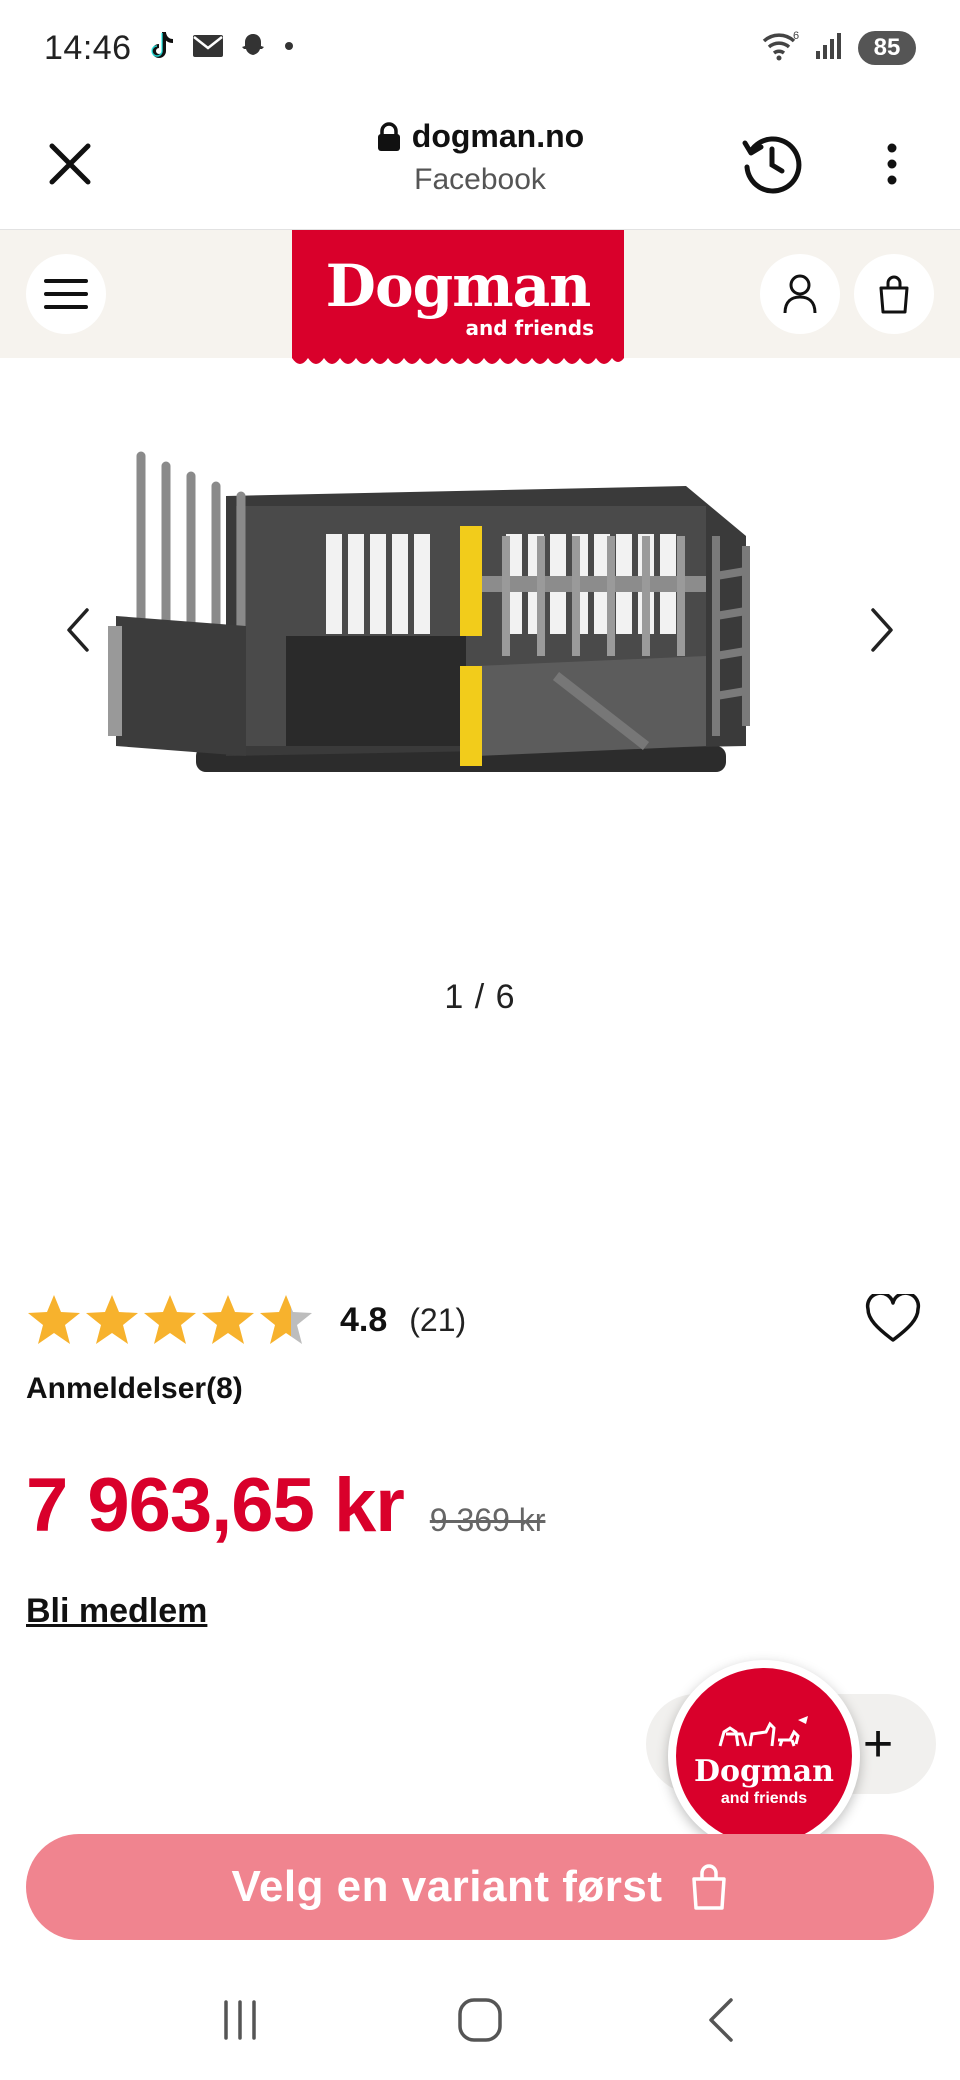 This screenshot has width=960, height=2080. I want to click on url-source: Facebook, so click(480, 179).